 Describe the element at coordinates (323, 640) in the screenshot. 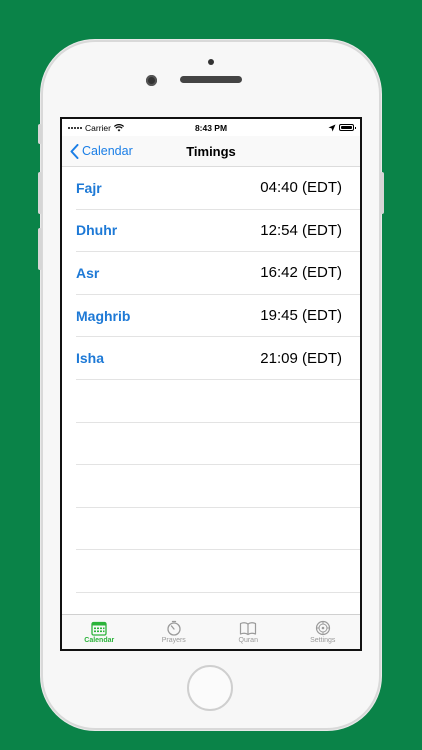

I see `tab-label: Settings` at that location.